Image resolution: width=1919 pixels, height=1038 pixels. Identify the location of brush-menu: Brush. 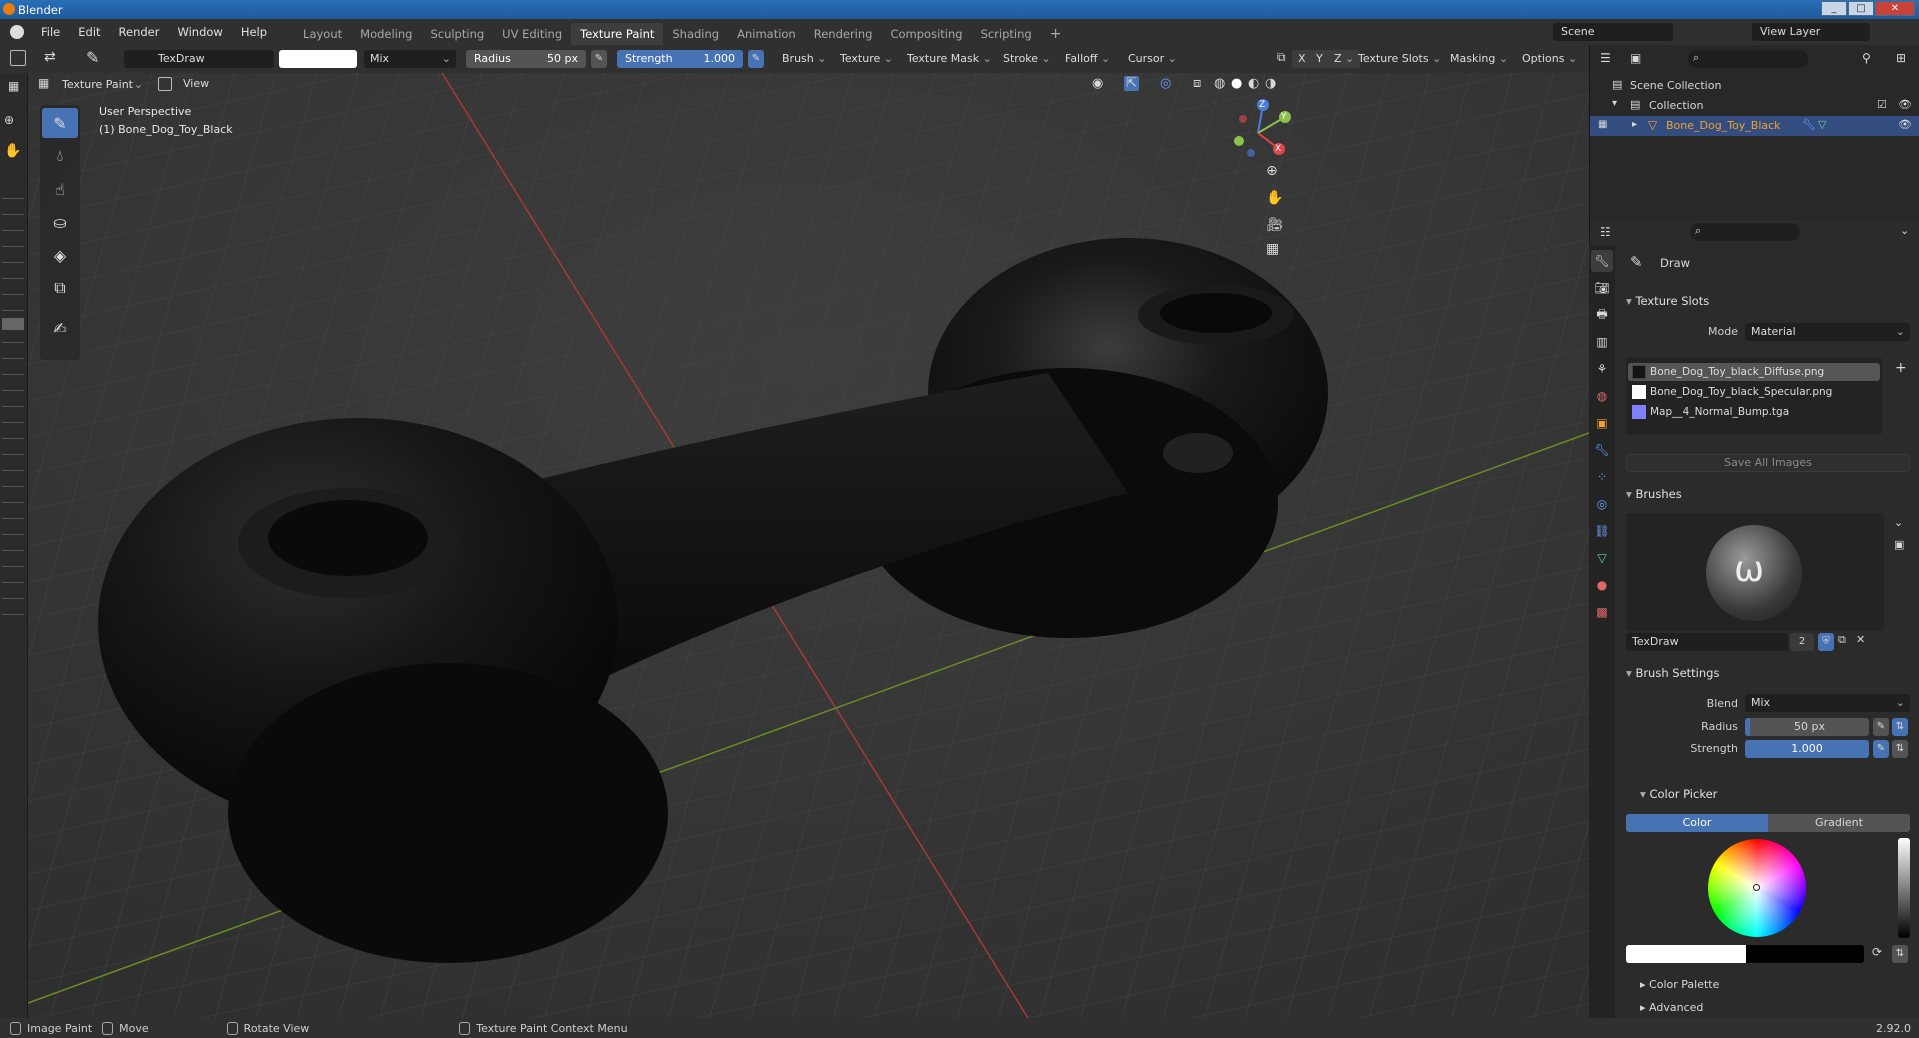
(804, 59).